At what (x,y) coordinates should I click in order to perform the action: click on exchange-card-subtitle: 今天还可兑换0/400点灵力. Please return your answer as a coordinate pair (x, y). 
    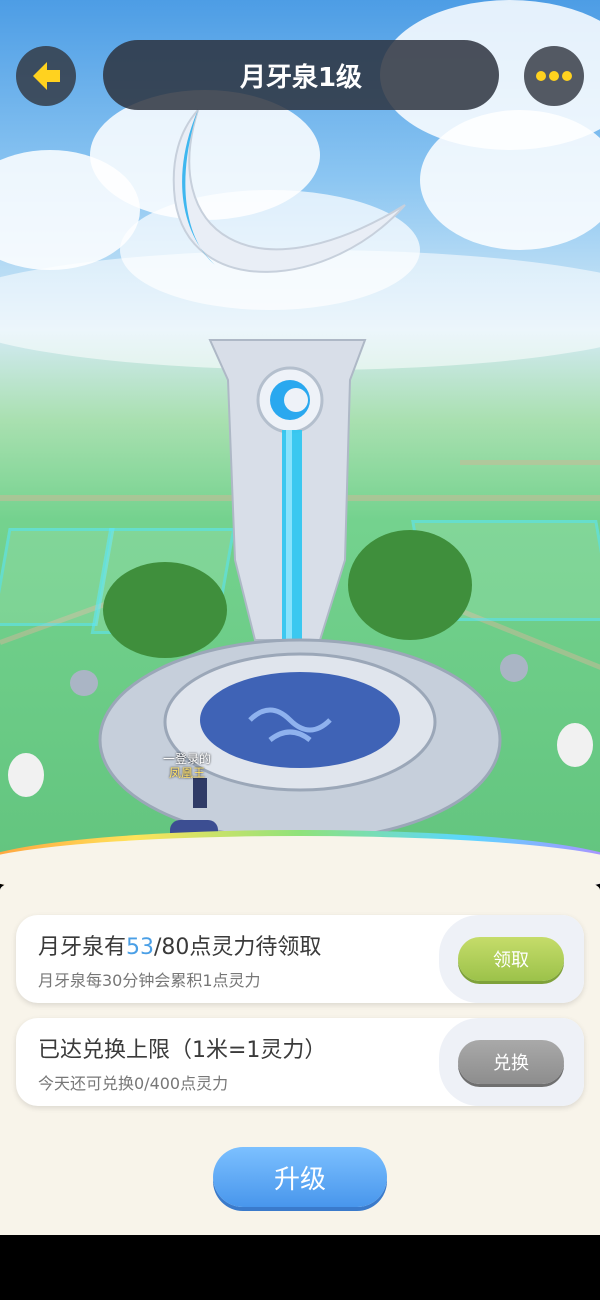
    Looking at the image, I should click on (133, 1083).